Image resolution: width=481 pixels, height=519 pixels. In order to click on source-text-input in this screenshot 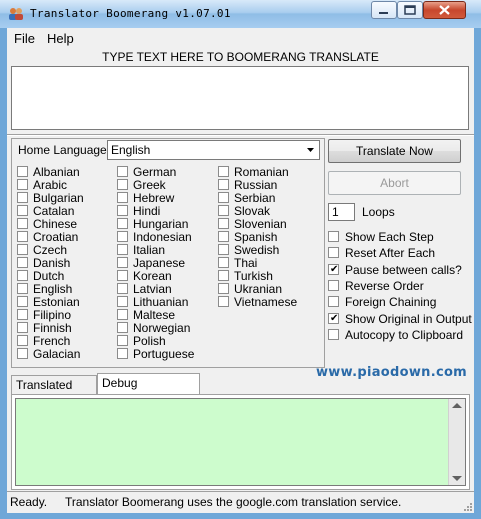, I will do `click(240, 98)`.